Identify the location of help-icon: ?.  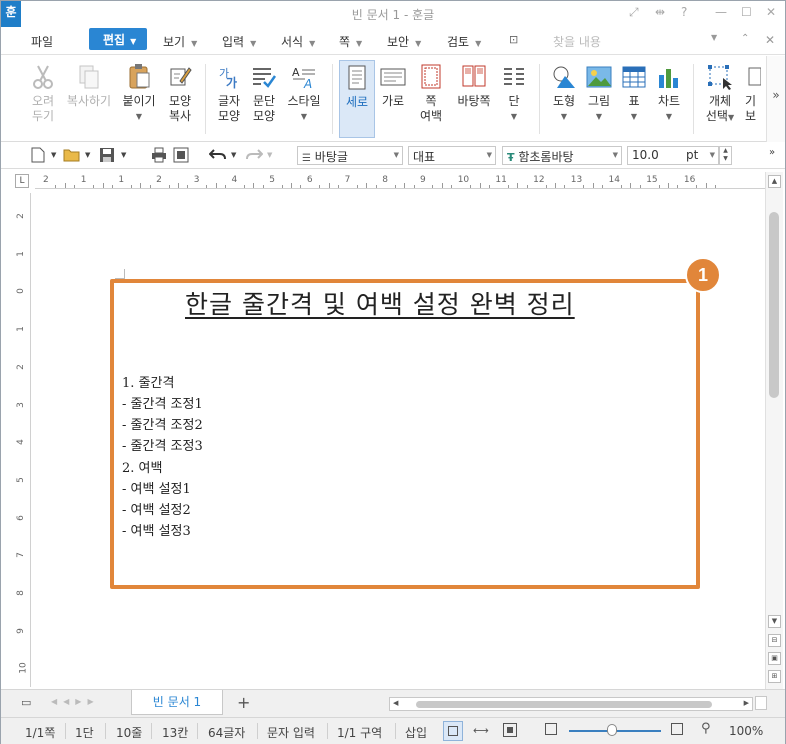
(684, 12).